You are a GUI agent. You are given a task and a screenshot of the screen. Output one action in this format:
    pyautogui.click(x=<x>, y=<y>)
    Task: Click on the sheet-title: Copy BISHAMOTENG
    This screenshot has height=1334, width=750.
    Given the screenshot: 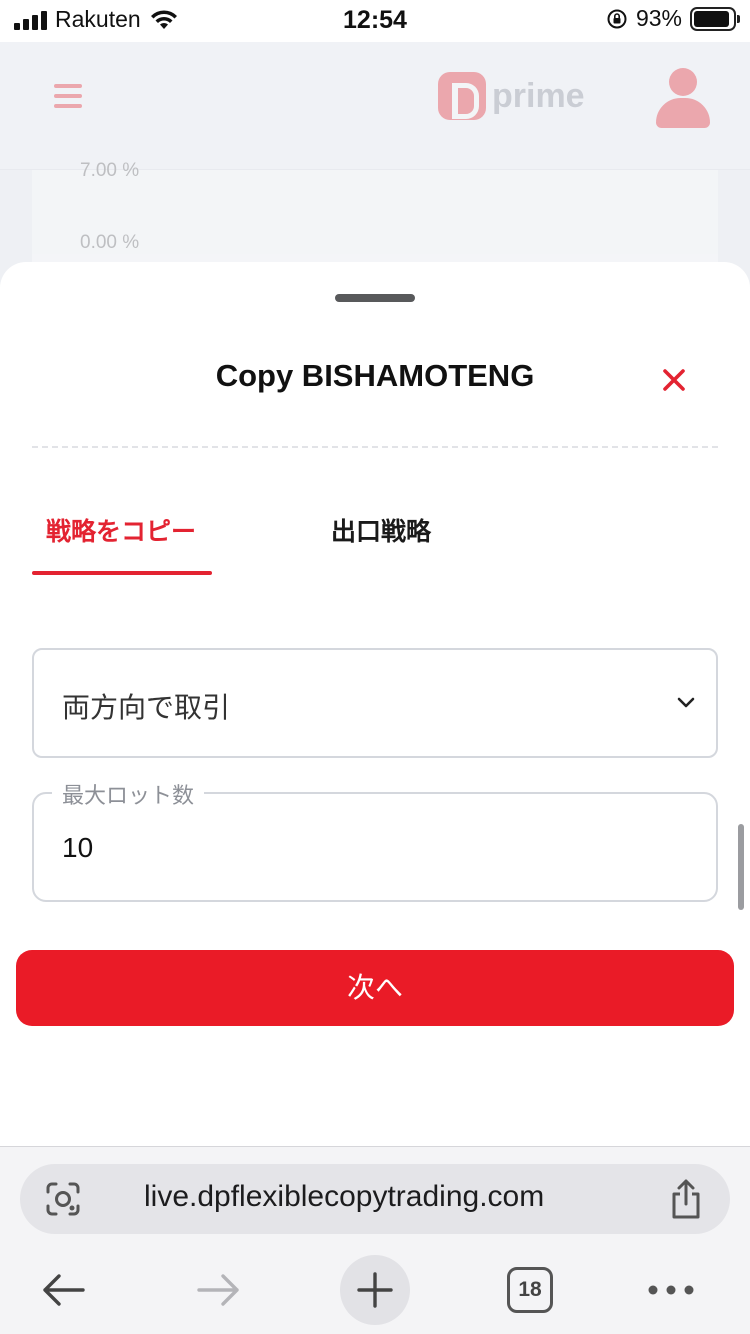 What is the action you would take?
    pyautogui.click(x=375, y=375)
    